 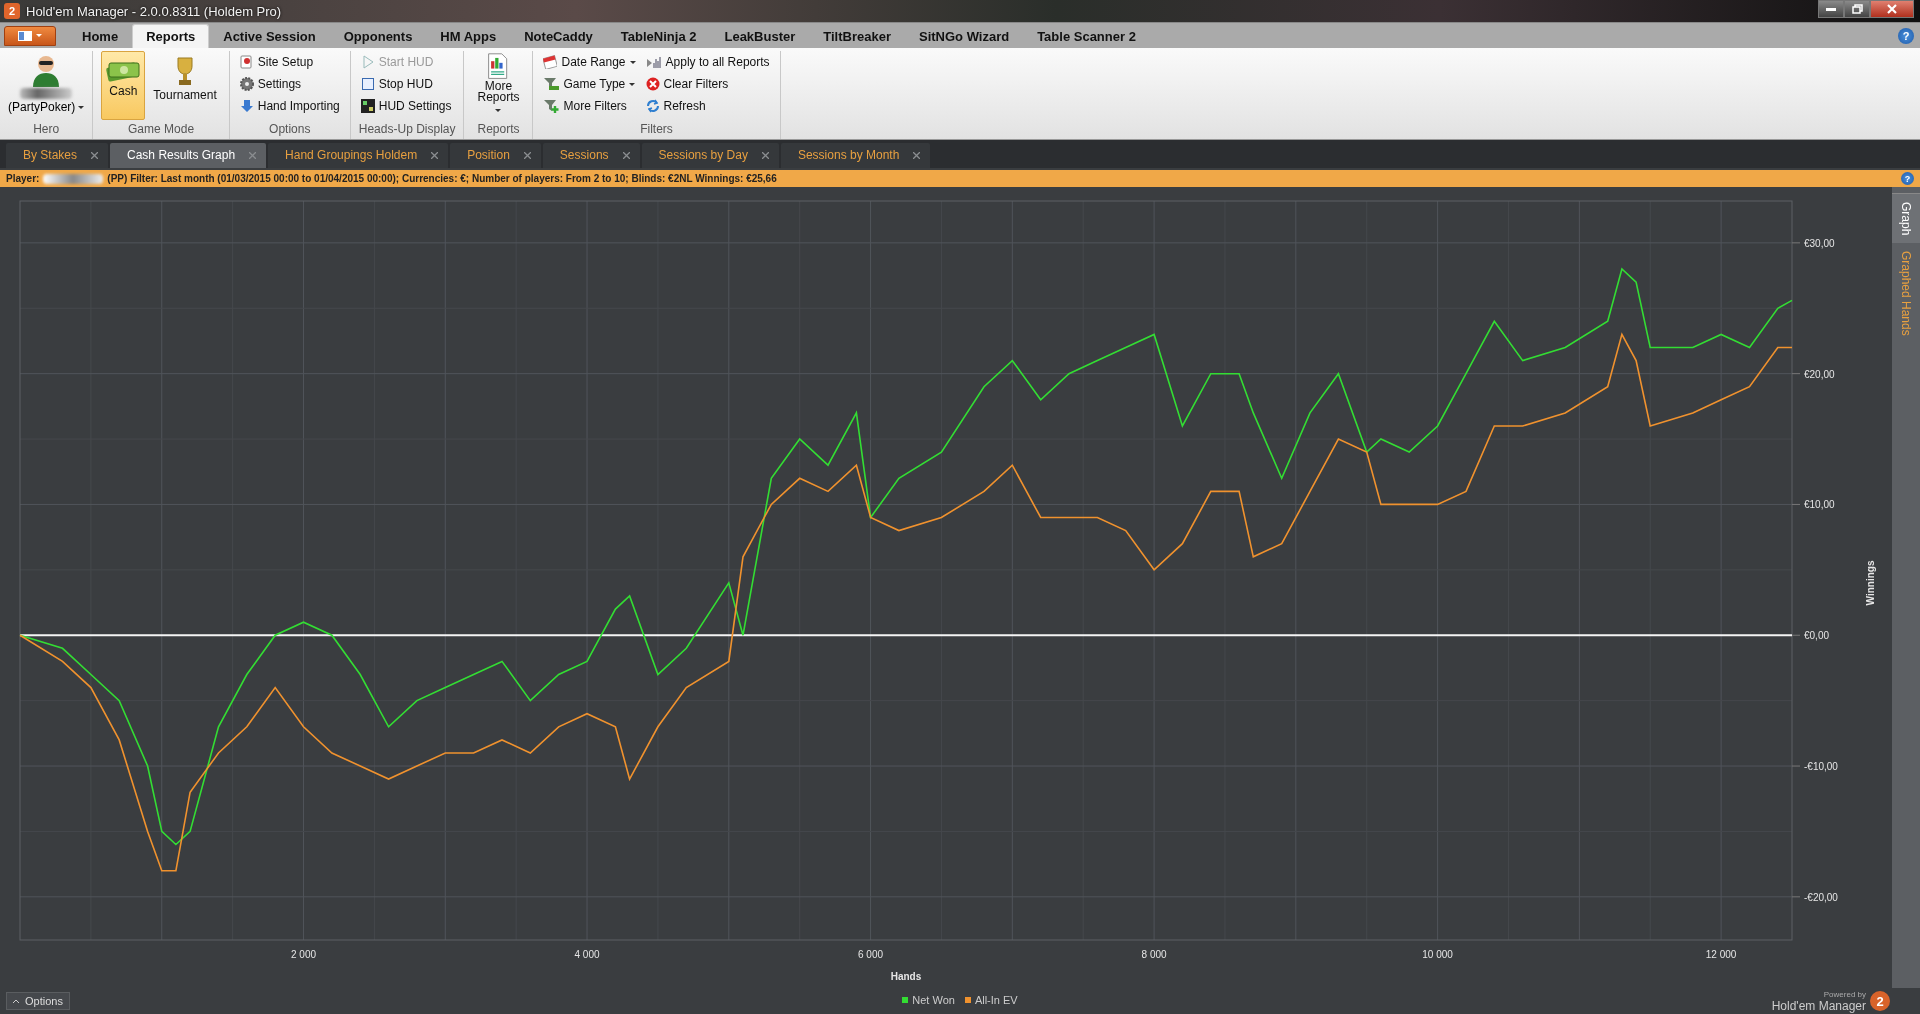 What do you see at coordinates (171, 36) in the screenshot?
I see `menu-tab: Reports` at bounding box center [171, 36].